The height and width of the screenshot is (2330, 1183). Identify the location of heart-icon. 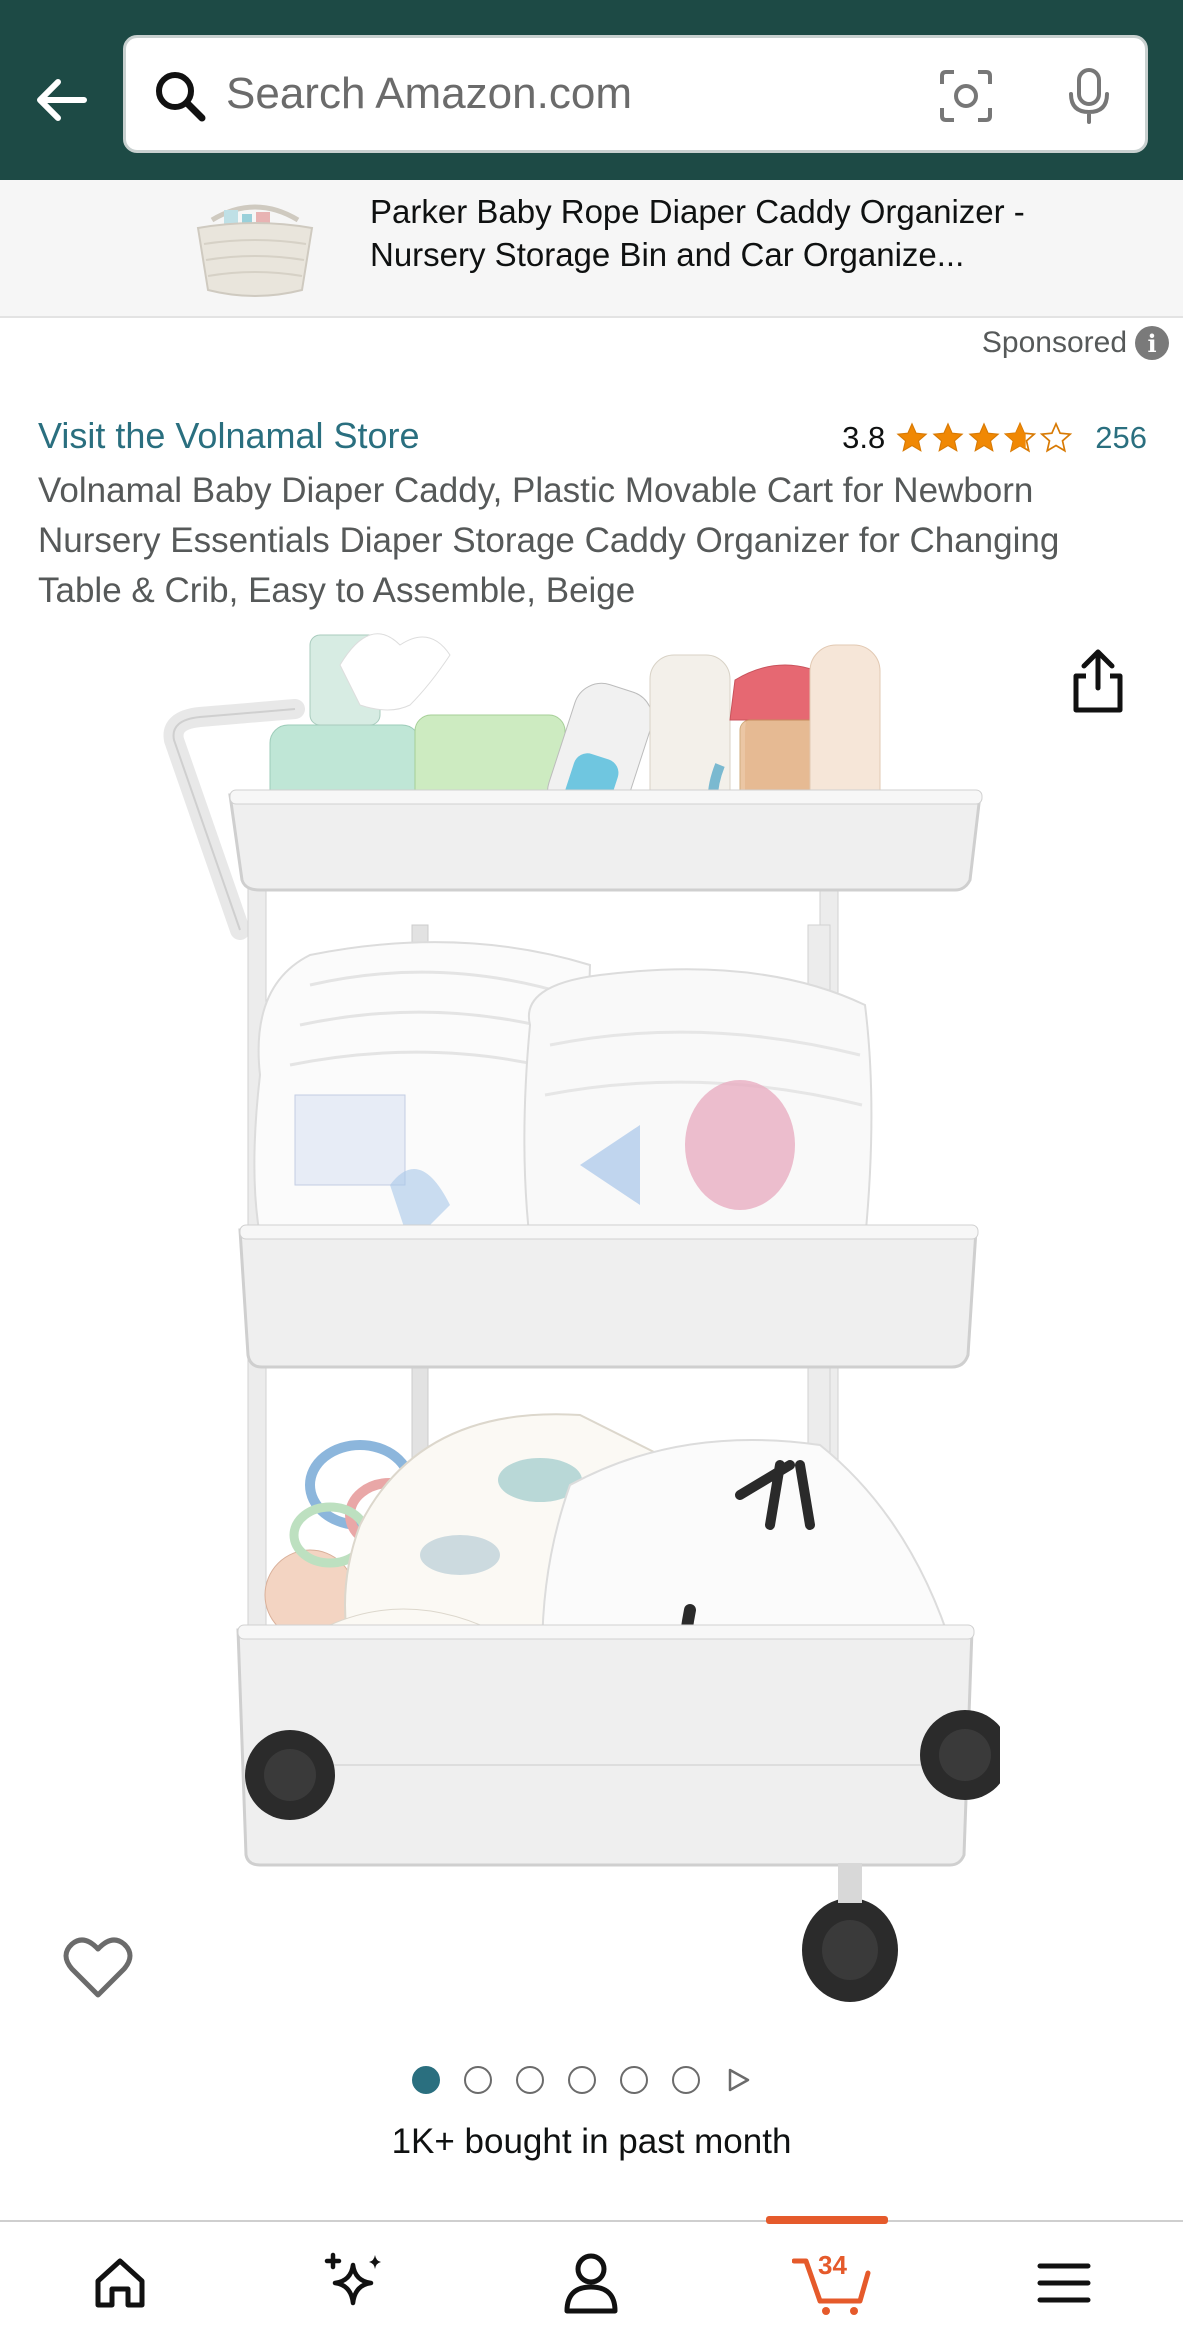
(98, 1968).